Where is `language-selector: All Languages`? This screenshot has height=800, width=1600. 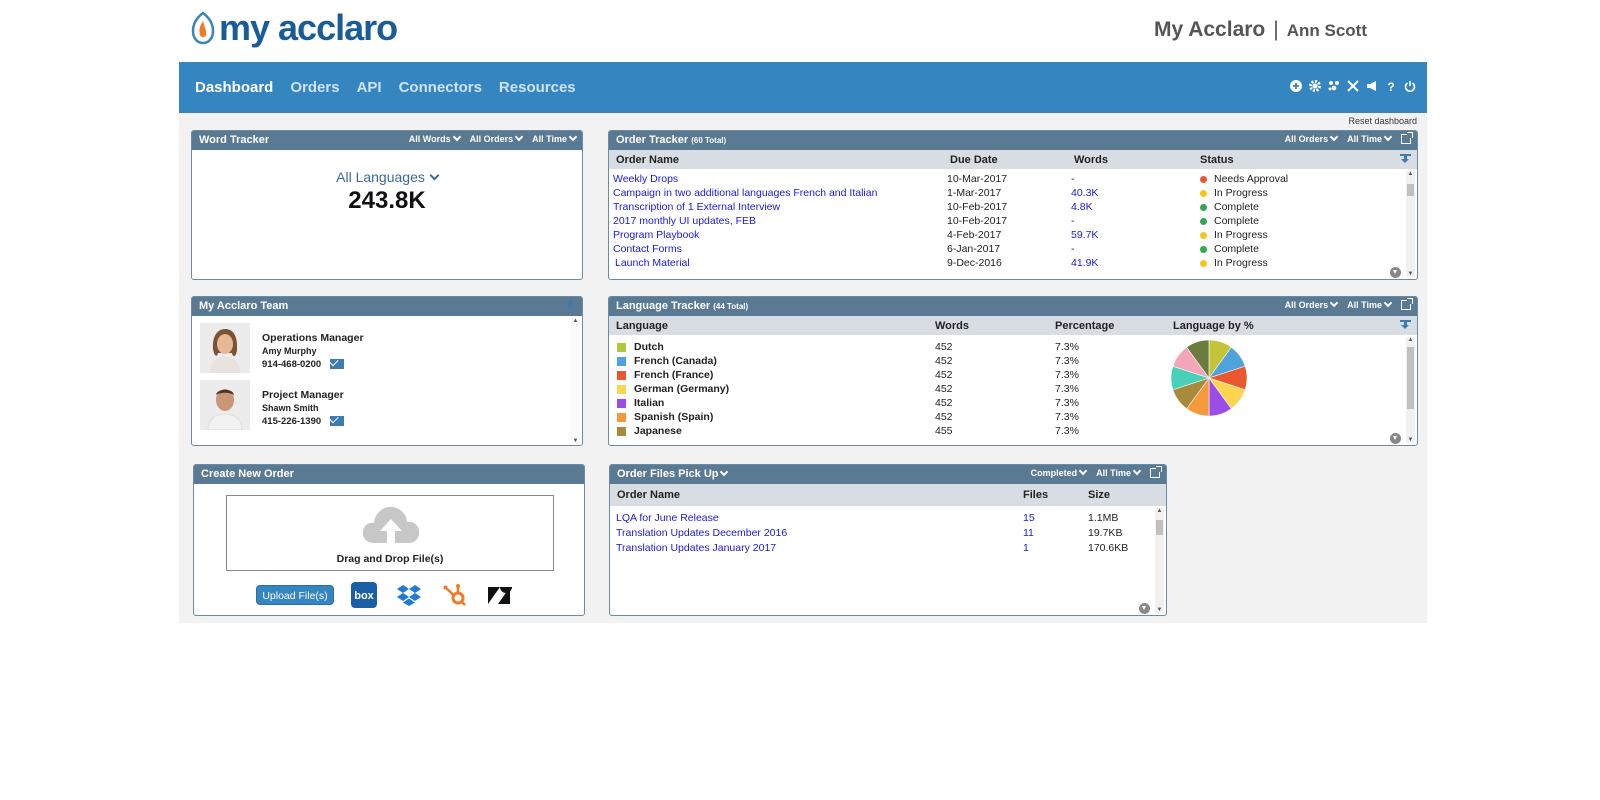
language-selector: All Languages is located at coordinates (387, 177).